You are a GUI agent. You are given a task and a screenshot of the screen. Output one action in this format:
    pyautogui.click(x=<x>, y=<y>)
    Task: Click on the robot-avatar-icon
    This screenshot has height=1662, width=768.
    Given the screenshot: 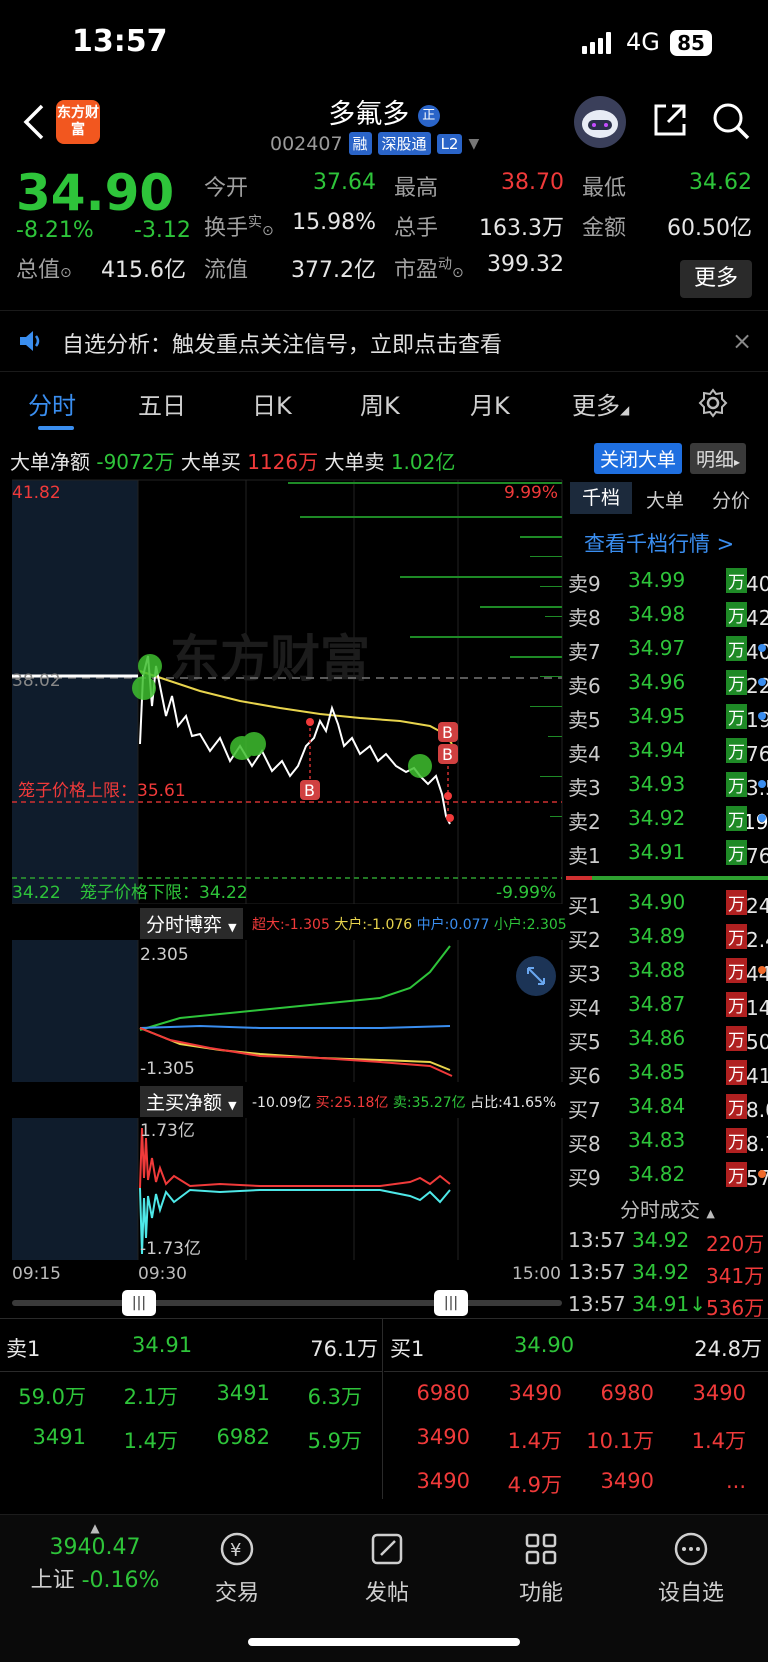 What is the action you would take?
    pyautogui.click(x=600, y=122)
    